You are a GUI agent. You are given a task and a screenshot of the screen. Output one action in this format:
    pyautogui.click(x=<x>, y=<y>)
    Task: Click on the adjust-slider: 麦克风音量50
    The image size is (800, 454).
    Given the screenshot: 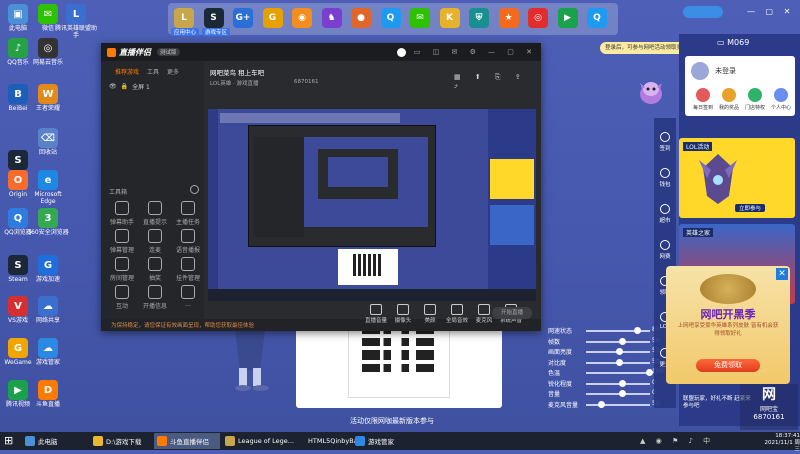 What is the action you would take?
    pyautogui.click(x=605, y=405)
    